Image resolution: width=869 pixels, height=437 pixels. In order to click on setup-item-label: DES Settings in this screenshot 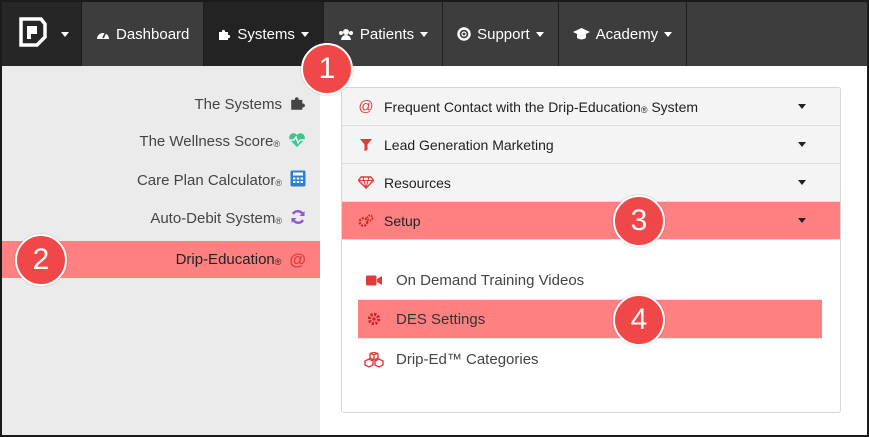, I will do `click(441, 319)`.